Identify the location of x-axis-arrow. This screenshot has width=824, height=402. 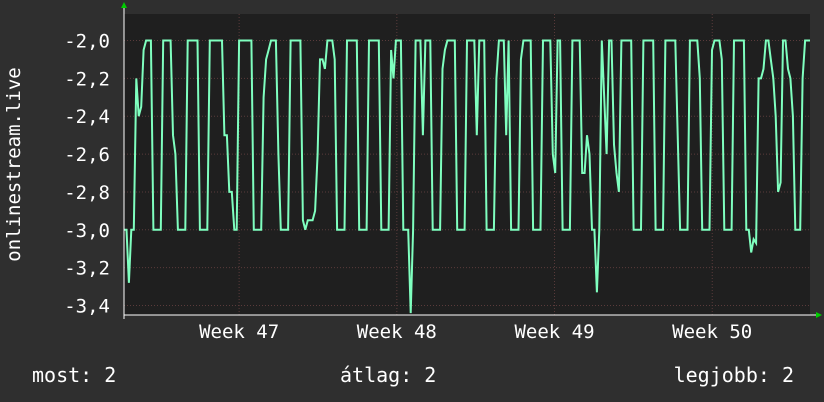
(819, 315).